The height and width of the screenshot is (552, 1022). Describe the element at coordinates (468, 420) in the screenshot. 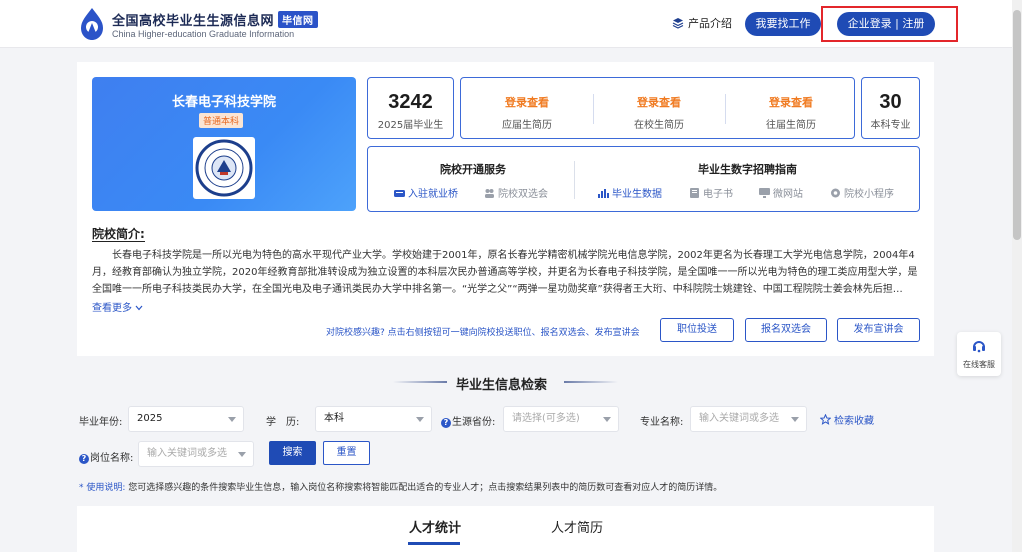

I see `origin-label: ? 生源省份:` at that location.